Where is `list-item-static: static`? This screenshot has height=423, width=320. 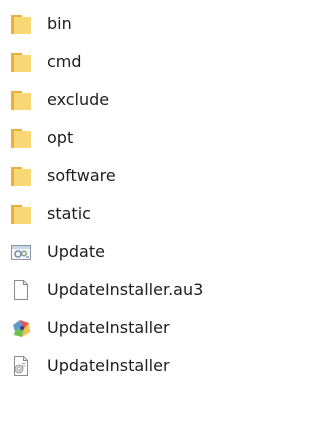 list-item-static: static is located at coordinates (126, 214).